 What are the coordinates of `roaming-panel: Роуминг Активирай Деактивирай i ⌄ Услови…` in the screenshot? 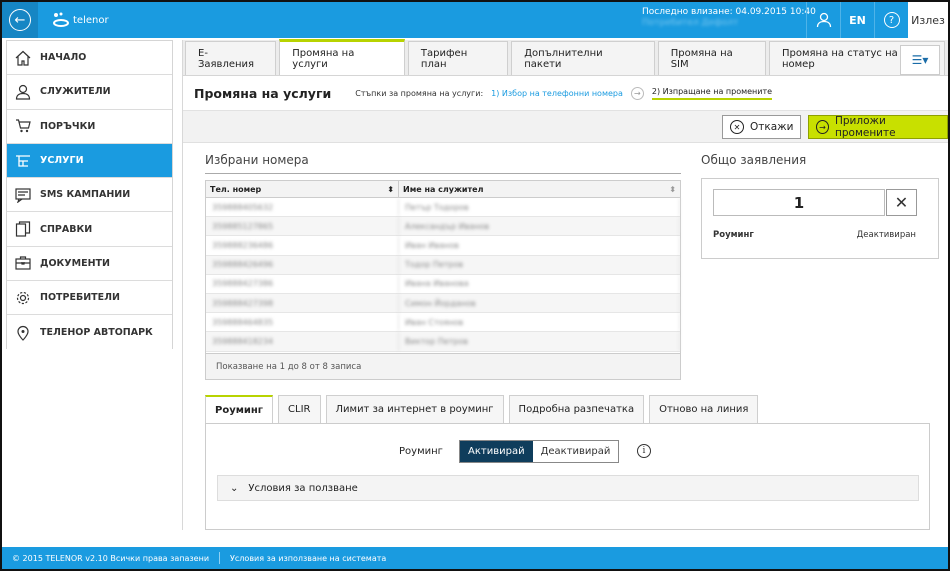 It's located at (567, 476).